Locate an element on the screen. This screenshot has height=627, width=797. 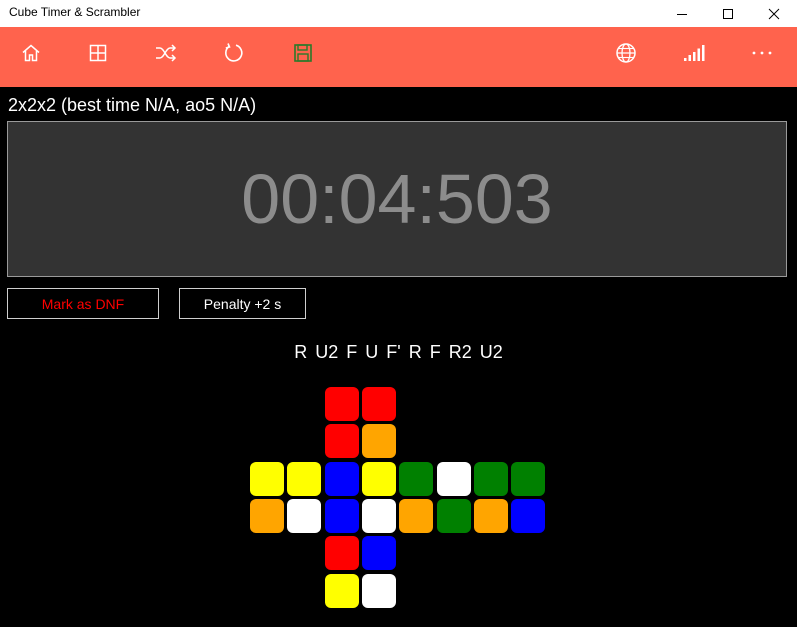
home-icon is located at coordinates (31, 53).